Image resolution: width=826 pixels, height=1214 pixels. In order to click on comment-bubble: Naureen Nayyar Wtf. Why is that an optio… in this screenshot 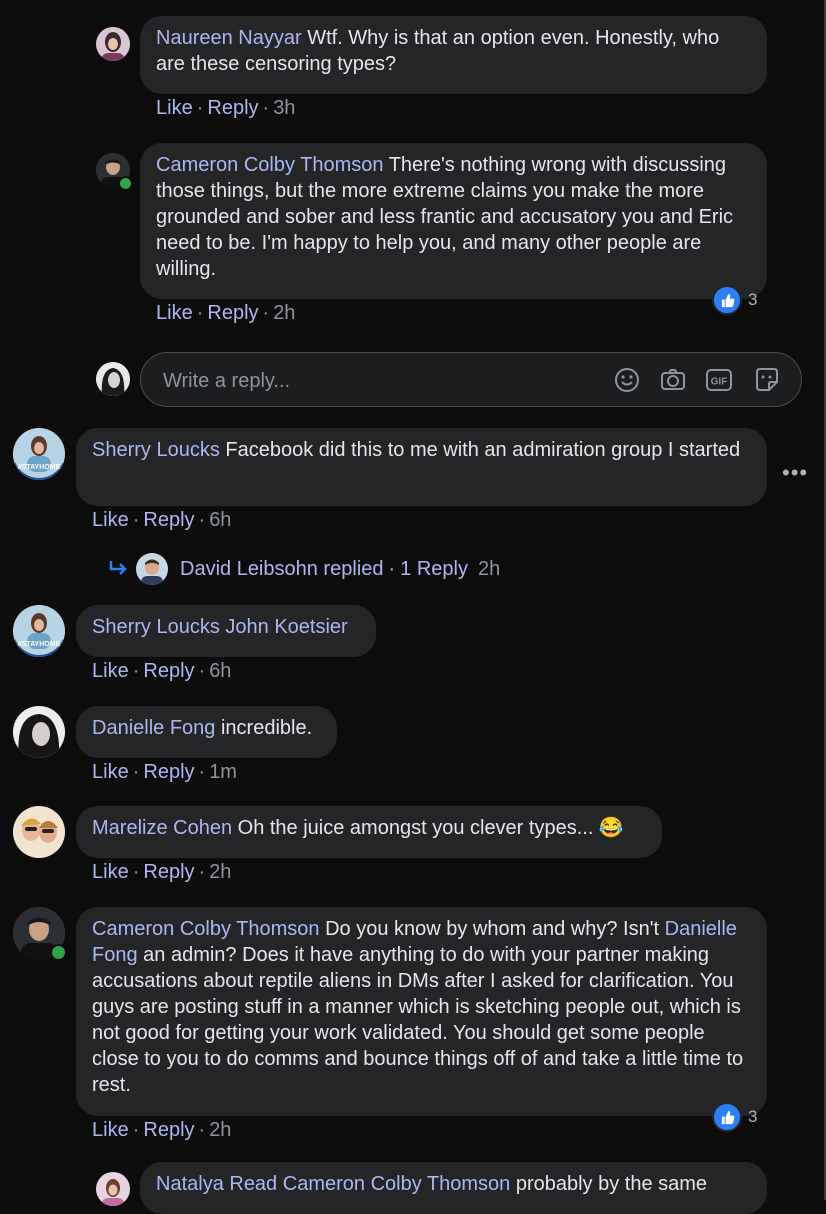, I will do `click(453, 55)`.